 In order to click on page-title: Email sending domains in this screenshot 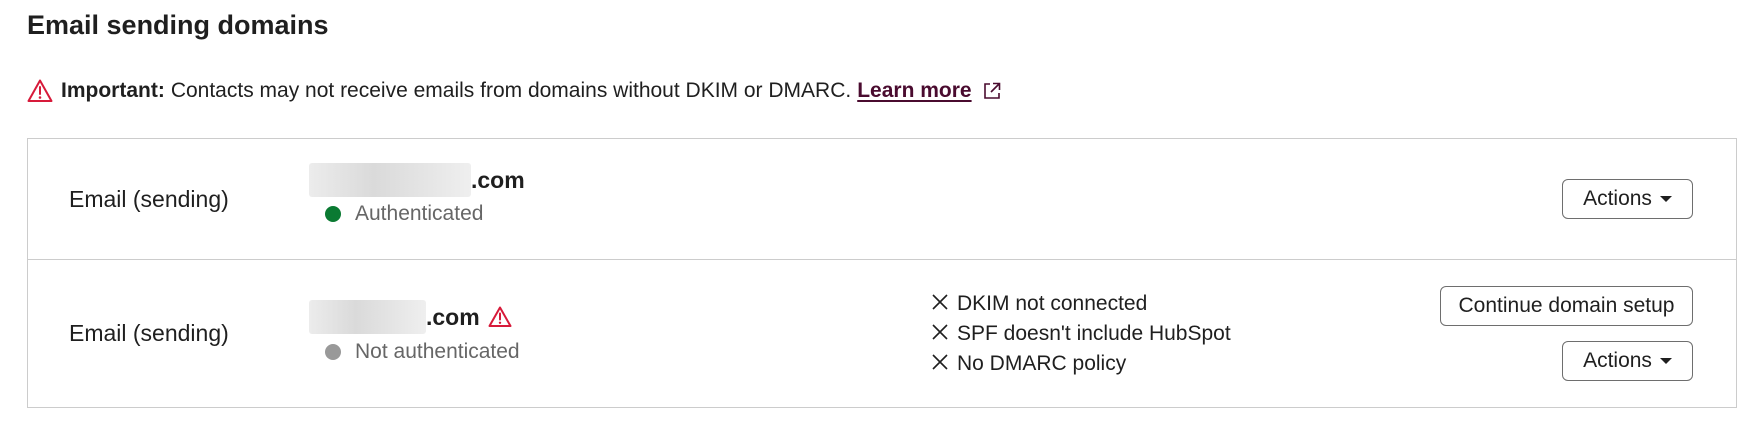, I will do `click(178, 25)`.